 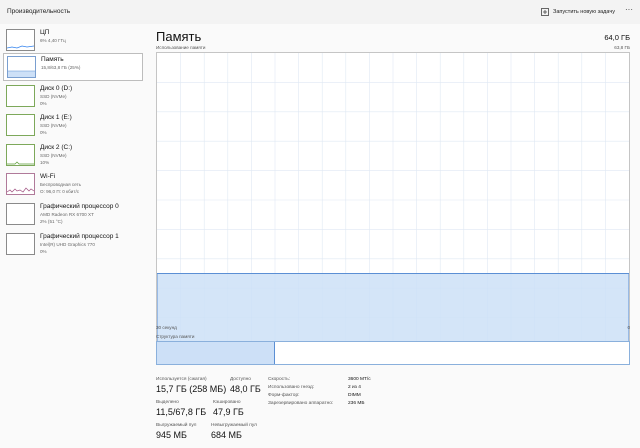 What do you see at coordinates (56, 88) in the screenshot?
I see `sidebar-item-name: Диск 0 (D:)` at bounding box center [56, 88].